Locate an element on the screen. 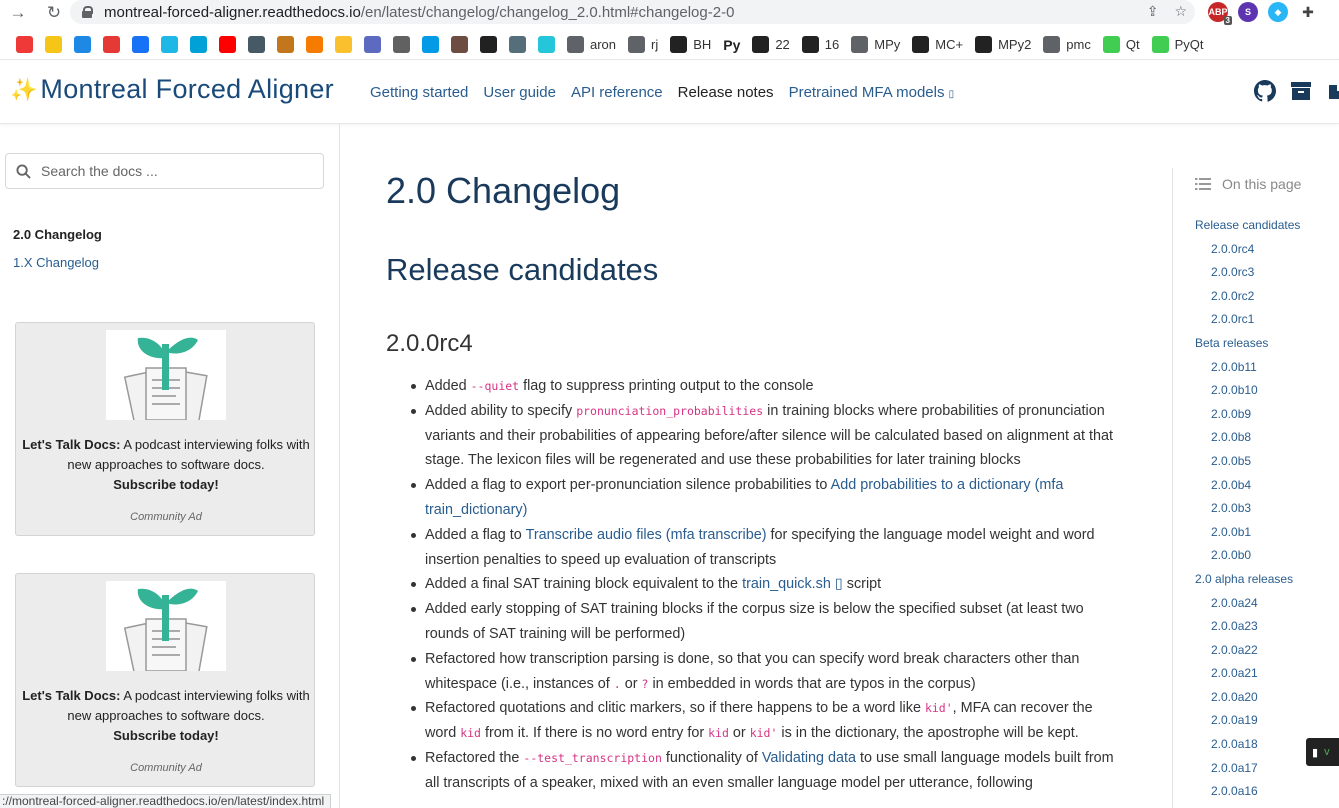 Image resolution: width=1339 pixels, height=808 pixels. nav-link-pretrained-mfa-models: Pretrained MFA models ▯ is located at coordinates (872, 92).